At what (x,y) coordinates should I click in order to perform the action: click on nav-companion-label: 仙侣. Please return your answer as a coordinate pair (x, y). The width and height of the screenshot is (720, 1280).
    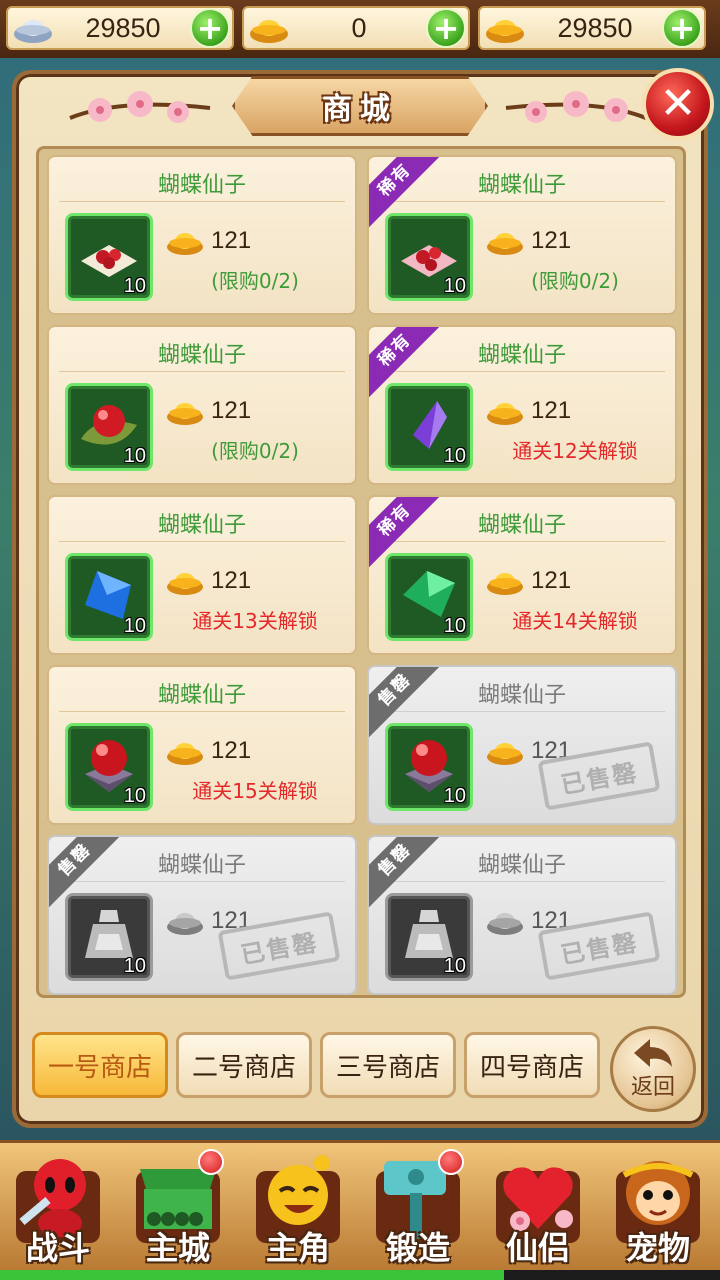
    Looking at the image, I should click on (537, 1248).